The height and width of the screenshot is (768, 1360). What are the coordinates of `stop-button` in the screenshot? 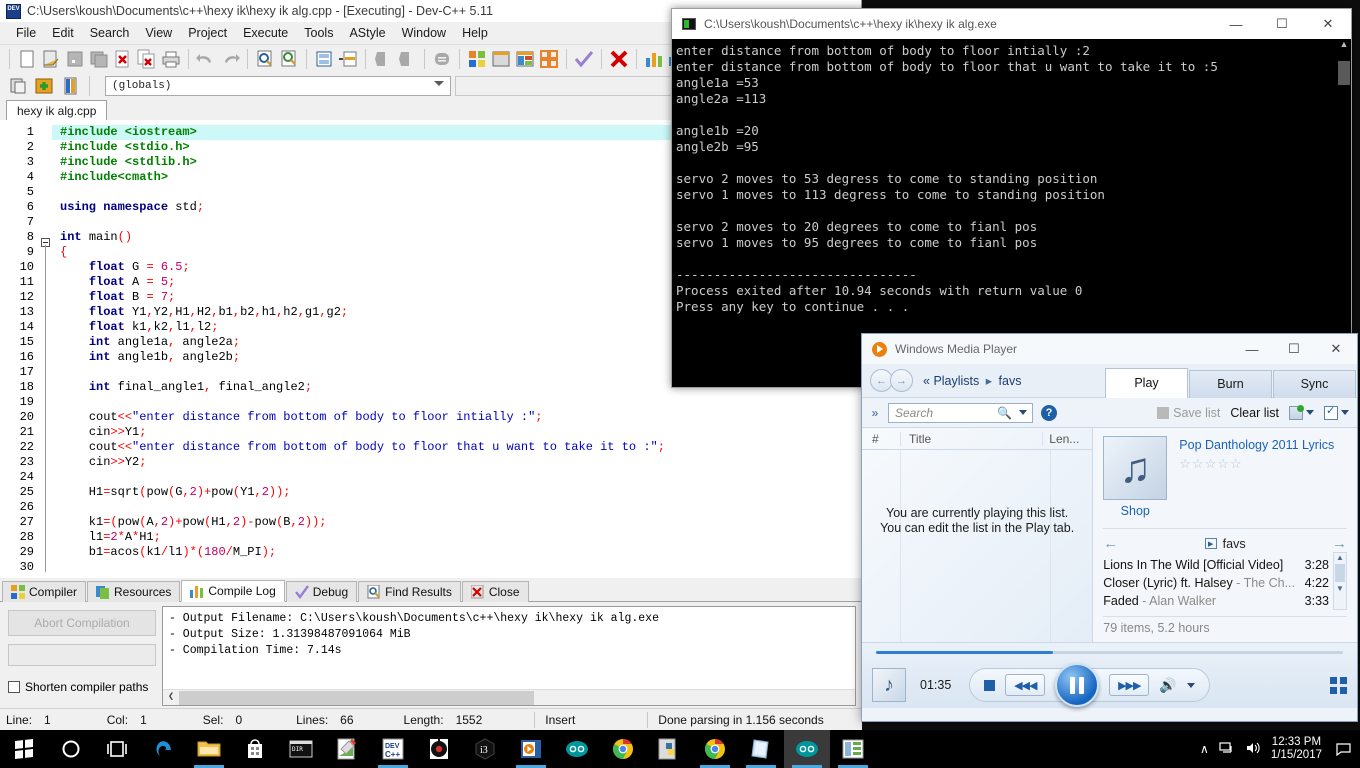 It's located at (990, 685).